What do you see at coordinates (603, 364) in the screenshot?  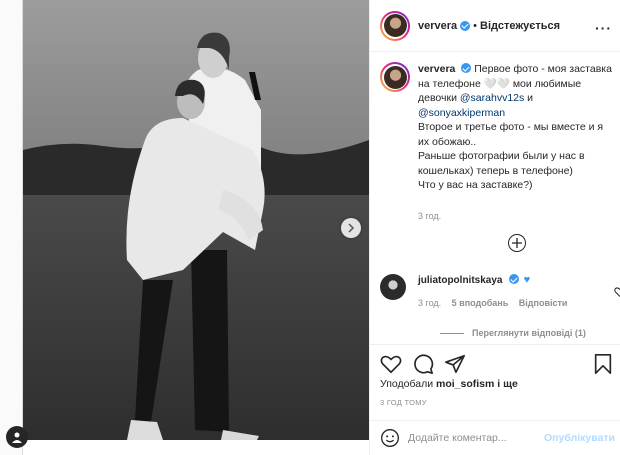 I see `bookmark-icon` at bounding box center [603, 364].